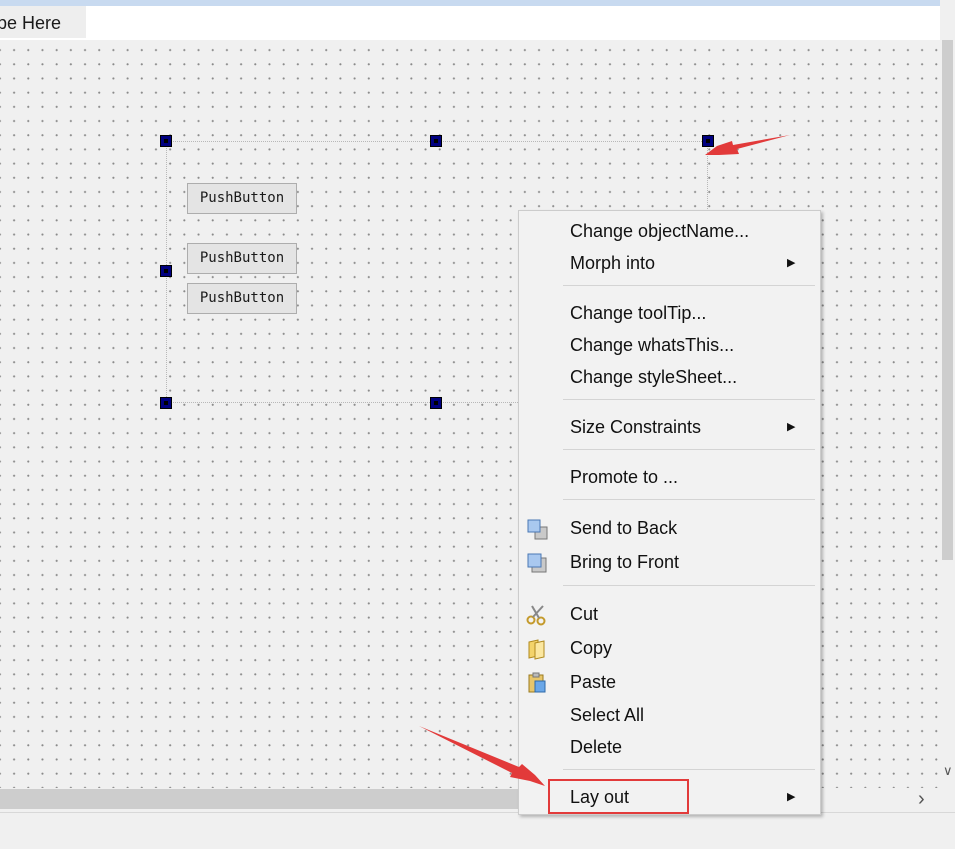  Describe the element at coordinates (636, 427) in the screenshot. I see `menu-item-label: Size Constraints` at that location.